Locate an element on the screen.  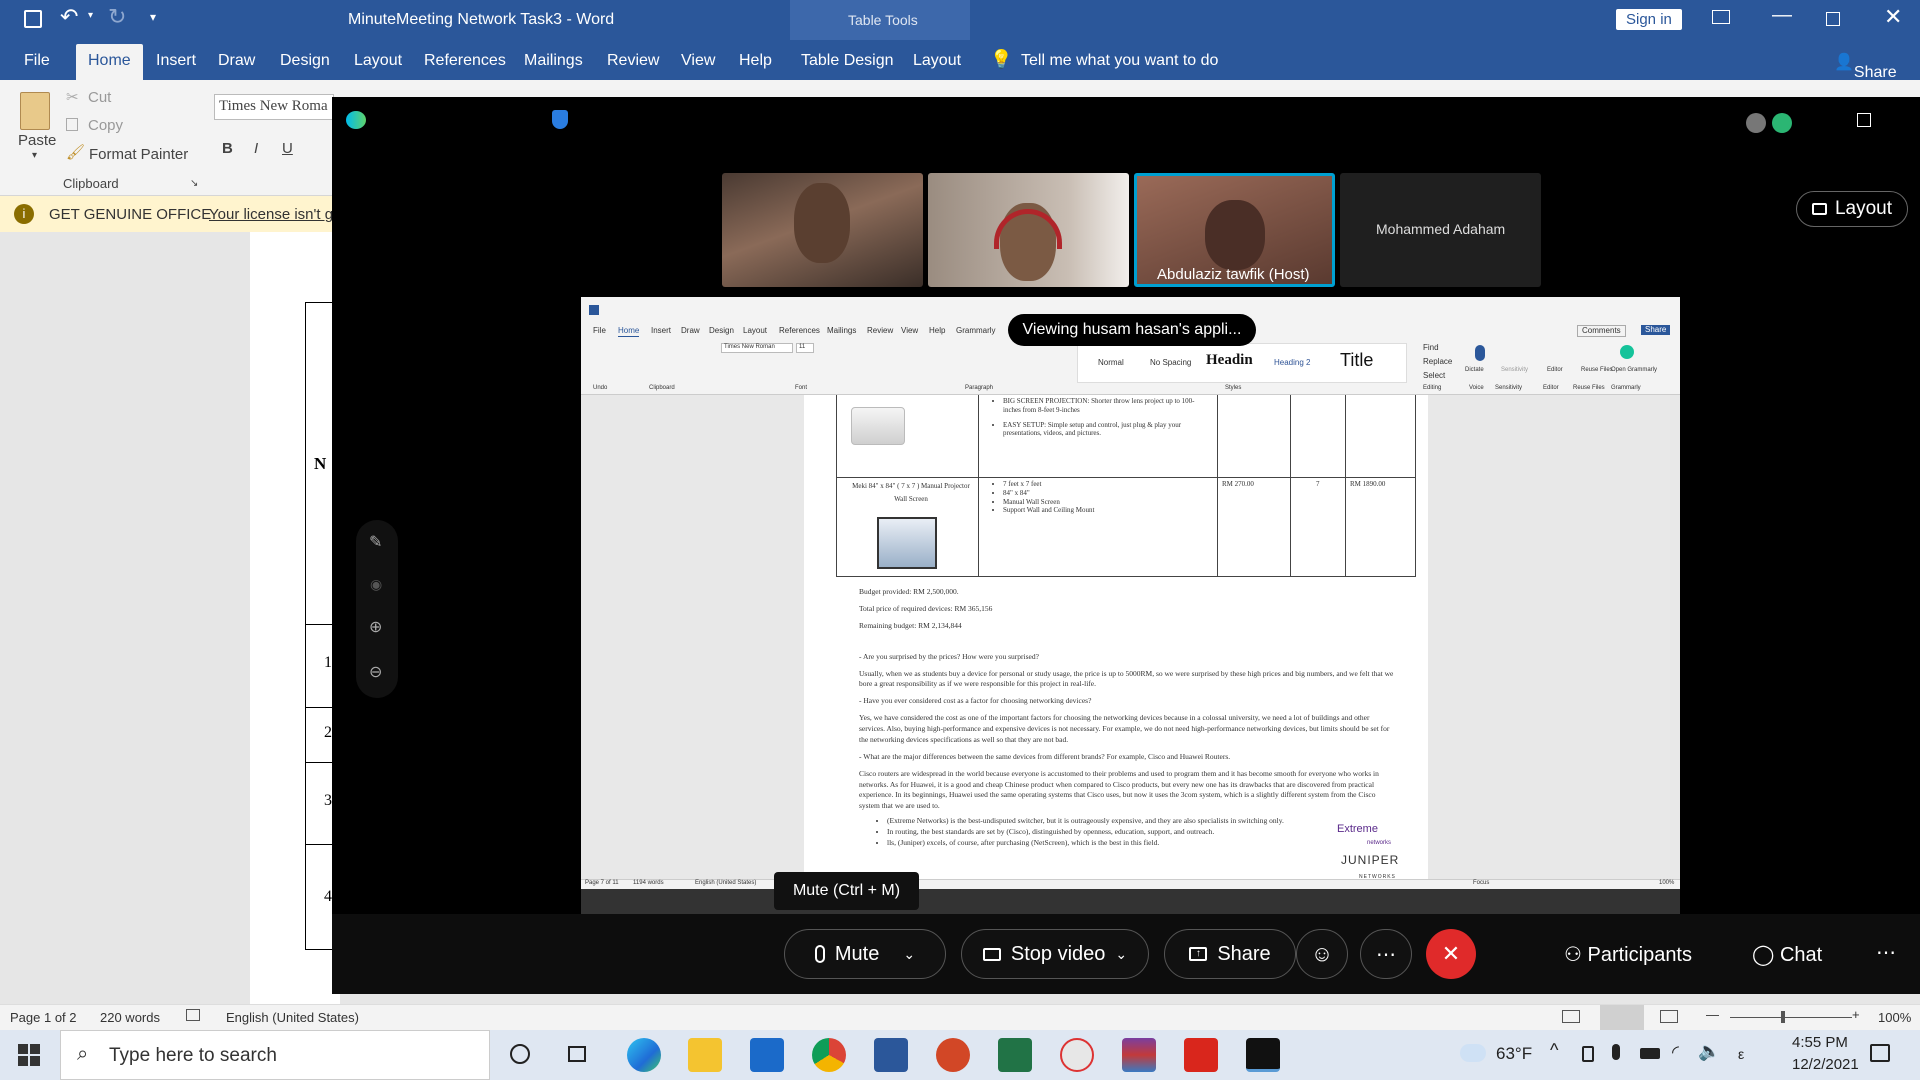
tab-view: View is located at coordinates (698, 61).